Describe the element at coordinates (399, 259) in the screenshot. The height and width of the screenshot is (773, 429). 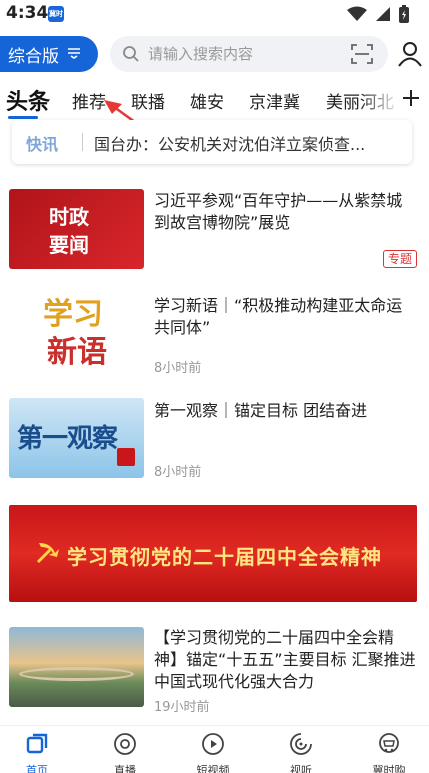
I see `topic-badge: 专题` at that location.